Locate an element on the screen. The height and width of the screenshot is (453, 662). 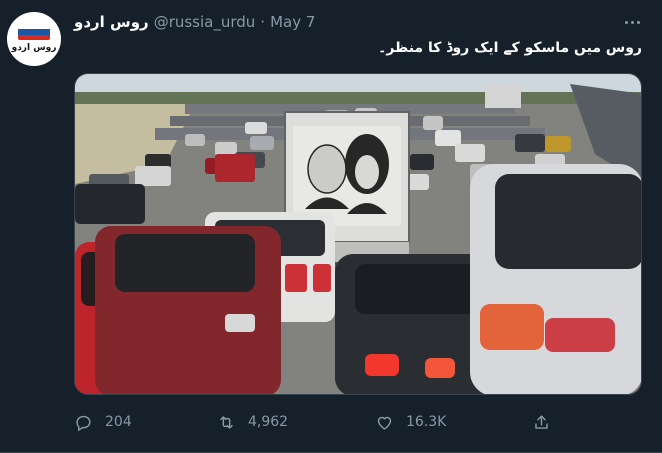
russia-flag-icon is located at coordinates (34, 32).